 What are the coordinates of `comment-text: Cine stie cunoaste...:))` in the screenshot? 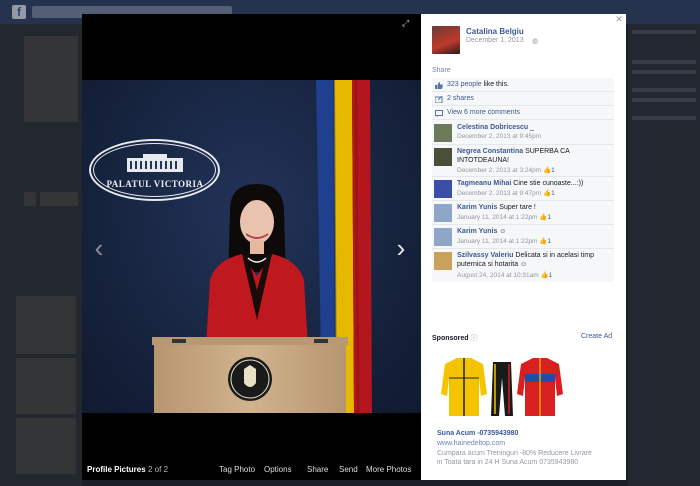 It's located at (547, 183).